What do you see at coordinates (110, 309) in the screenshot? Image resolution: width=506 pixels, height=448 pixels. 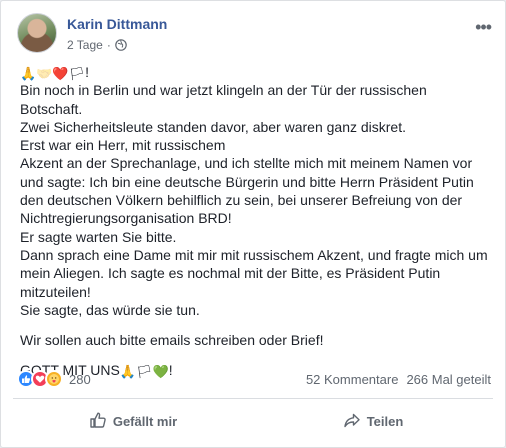 I see `text-line: Sie sagte, das würde sie tun.` at bounding box center [110, 309].